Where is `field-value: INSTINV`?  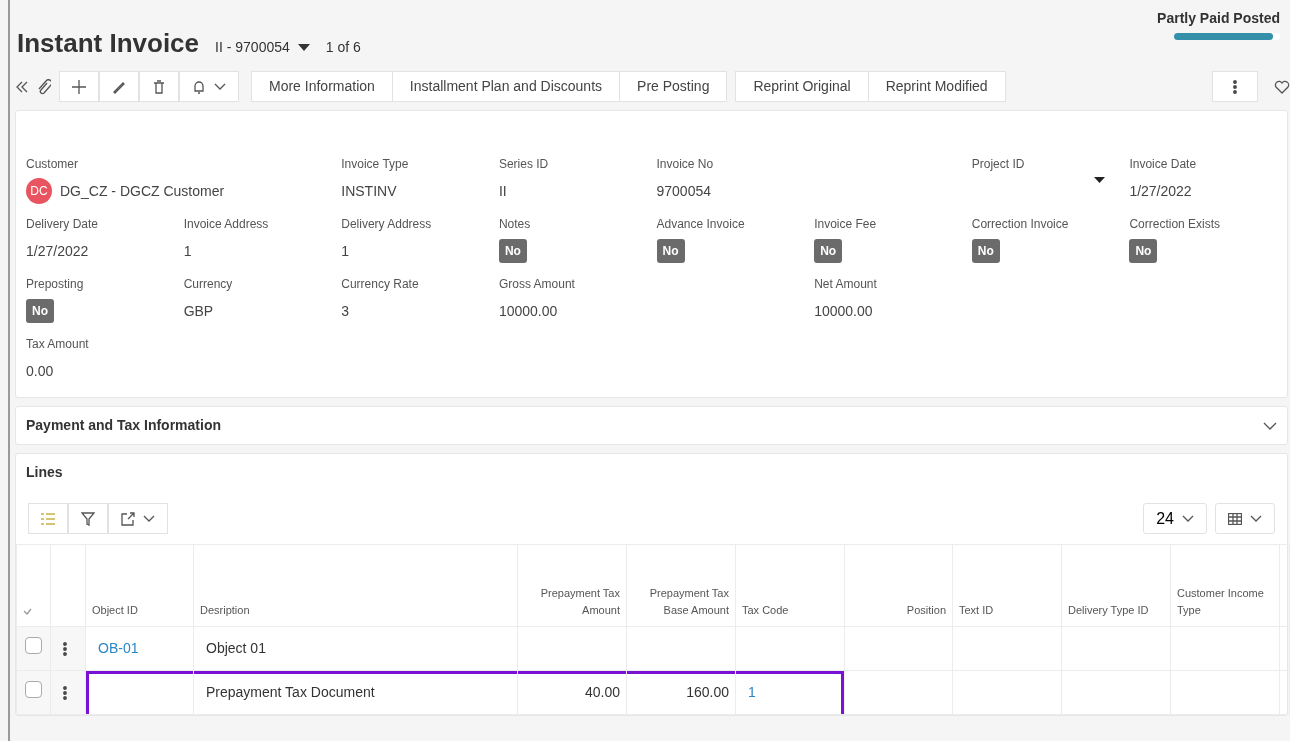
field-value: INSTINV is located at coordinates (369, 191).